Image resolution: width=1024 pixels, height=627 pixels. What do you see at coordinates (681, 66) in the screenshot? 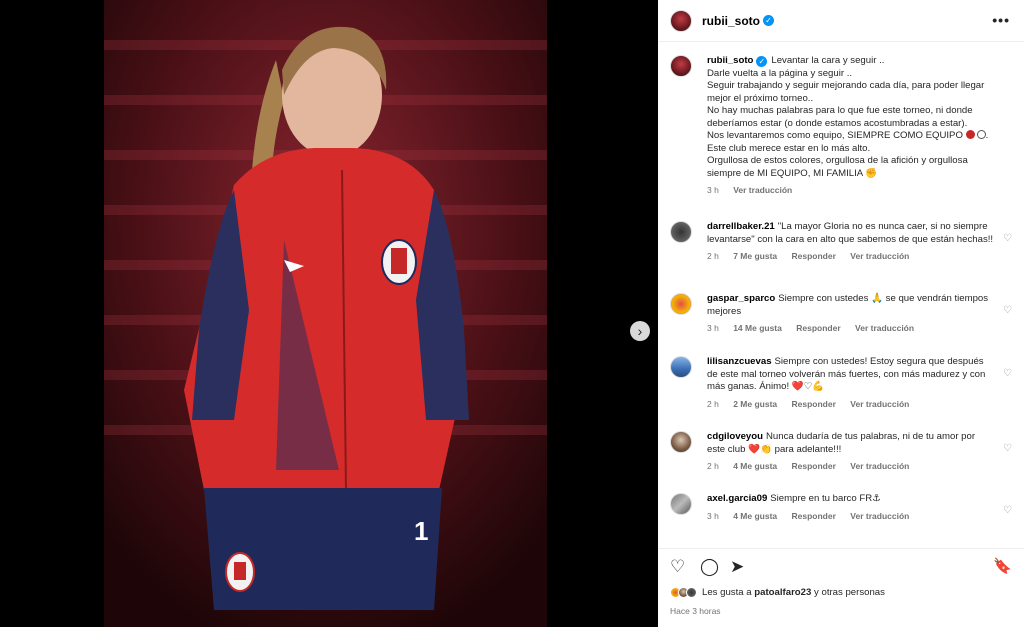
I see `caption-avatar` at bounding box center [681, 66].